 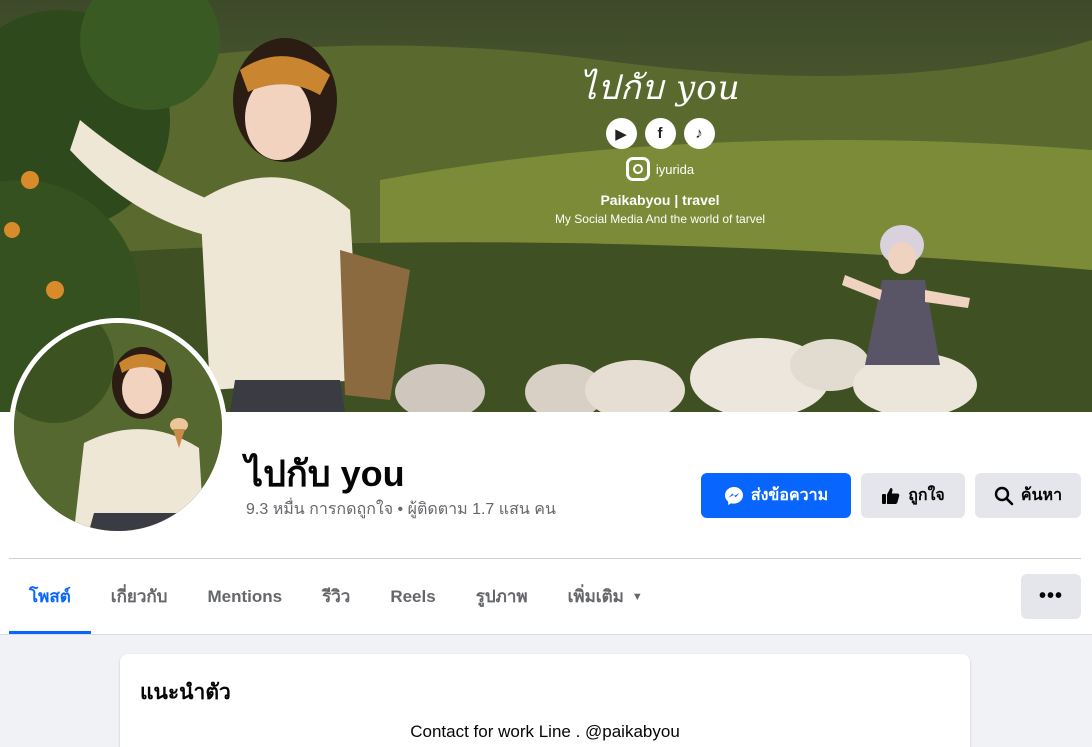 I want to click on like-button: ถูกใจ, so click(x=913, y=495).